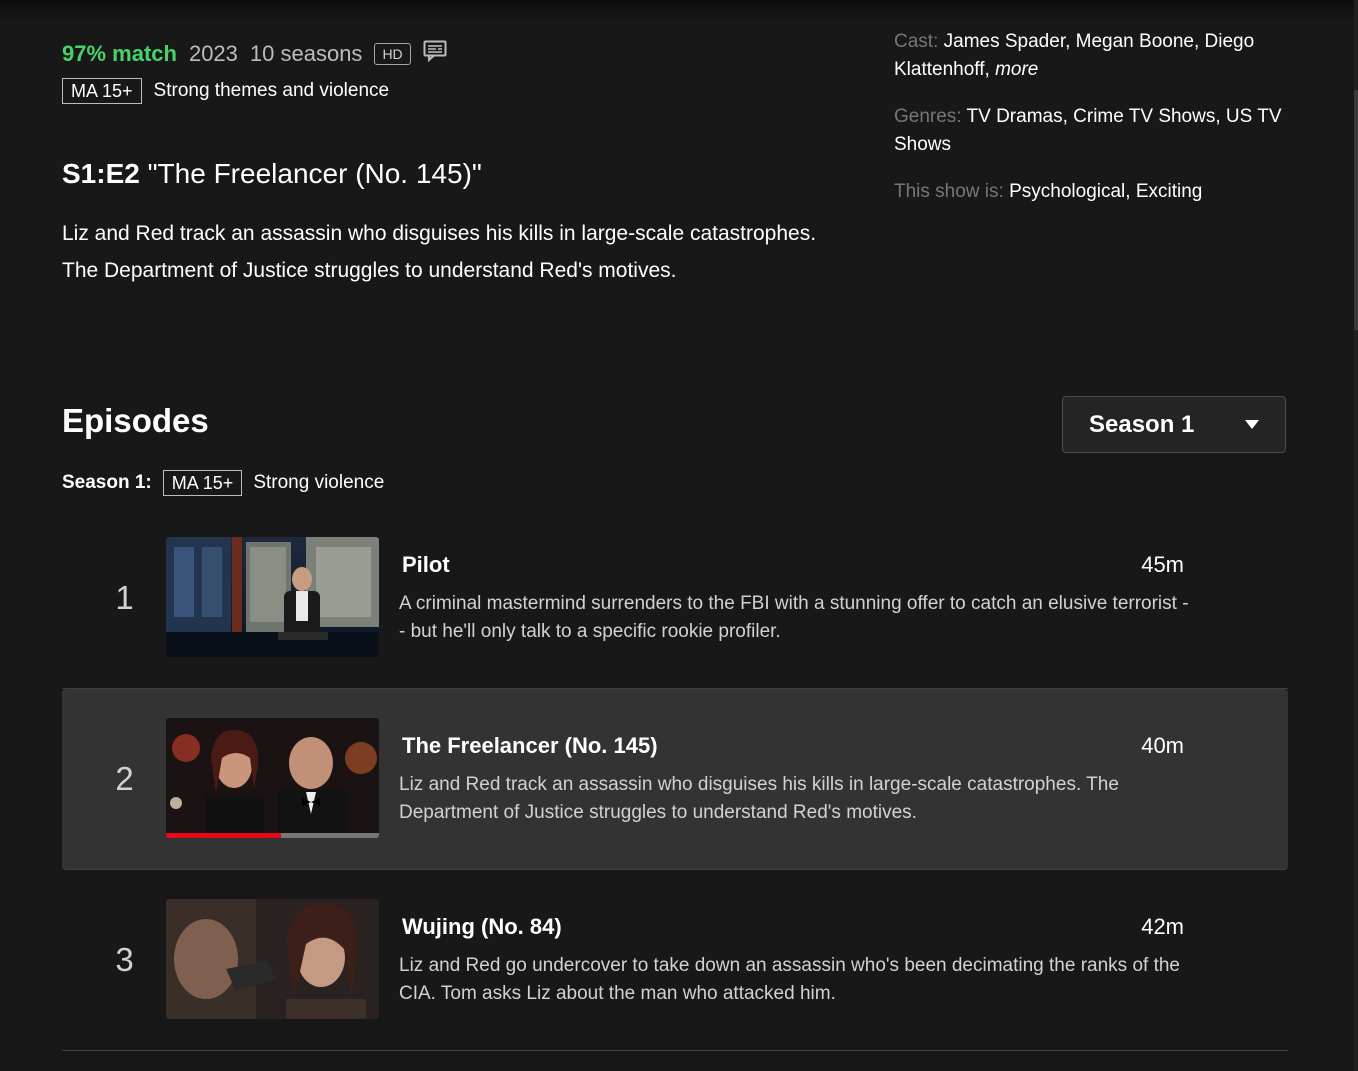 The width and height of the screenshot is (1358, 1071). I want to click on current-episode-title: S1:E2 "The Freelancer (No. 145)", so click(272, 174).